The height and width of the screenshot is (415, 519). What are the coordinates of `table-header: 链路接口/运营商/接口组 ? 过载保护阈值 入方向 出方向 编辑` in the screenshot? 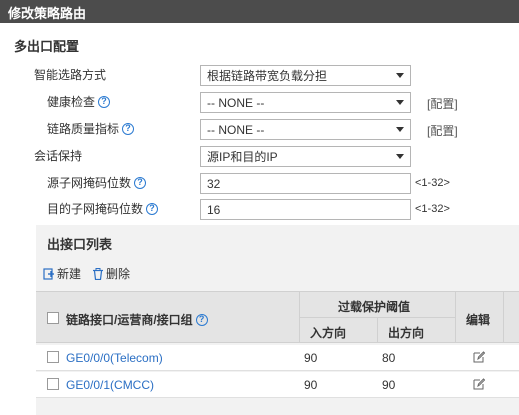 It's located at (277, 317).